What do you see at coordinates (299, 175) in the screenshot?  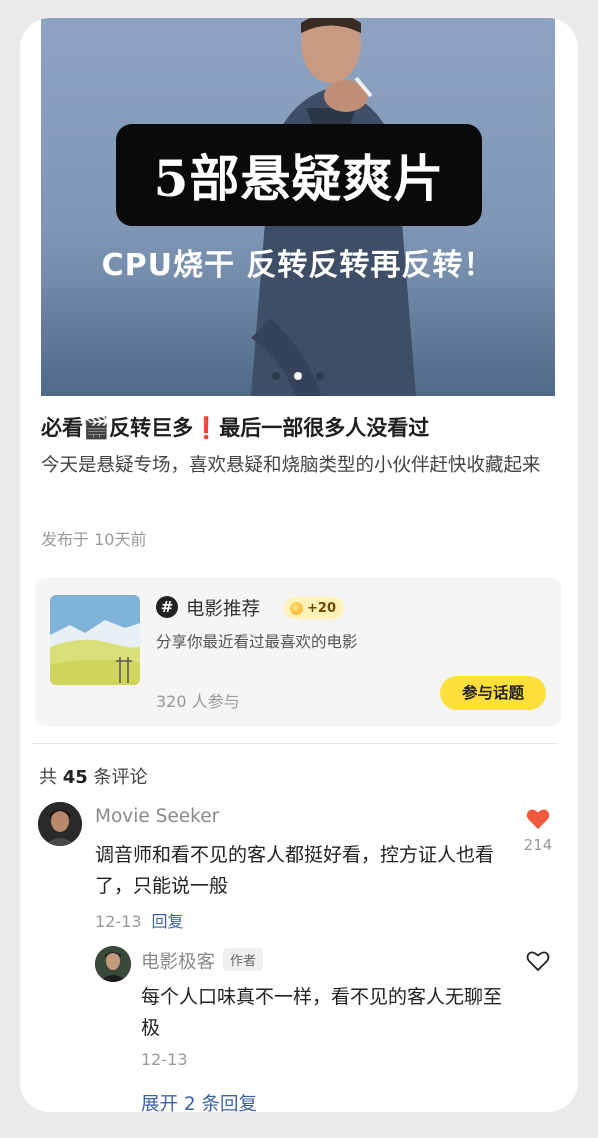 I see `hero-title-banner: 5部悬疑爽片` at bounding box center [299, 175].